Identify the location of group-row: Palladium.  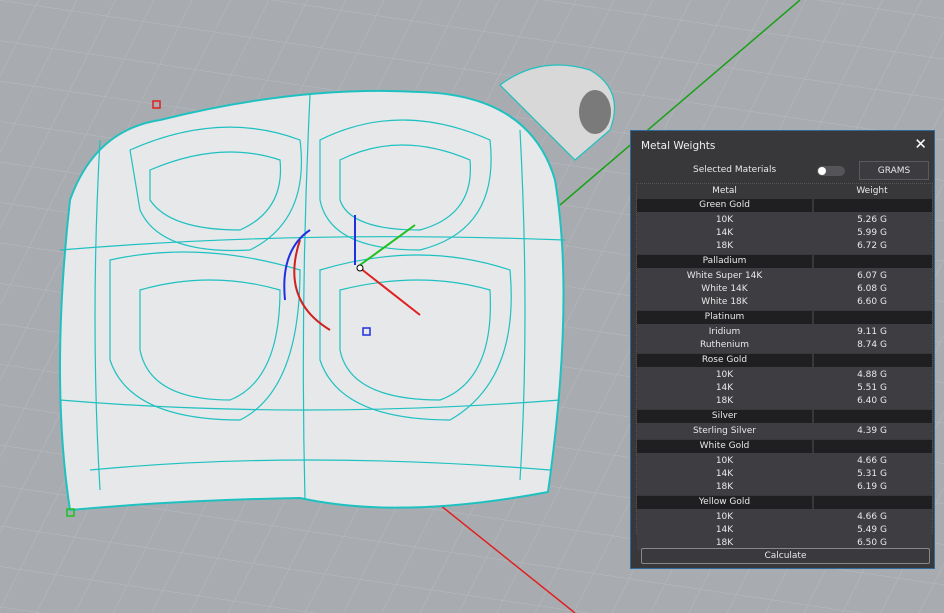
(784, 261).